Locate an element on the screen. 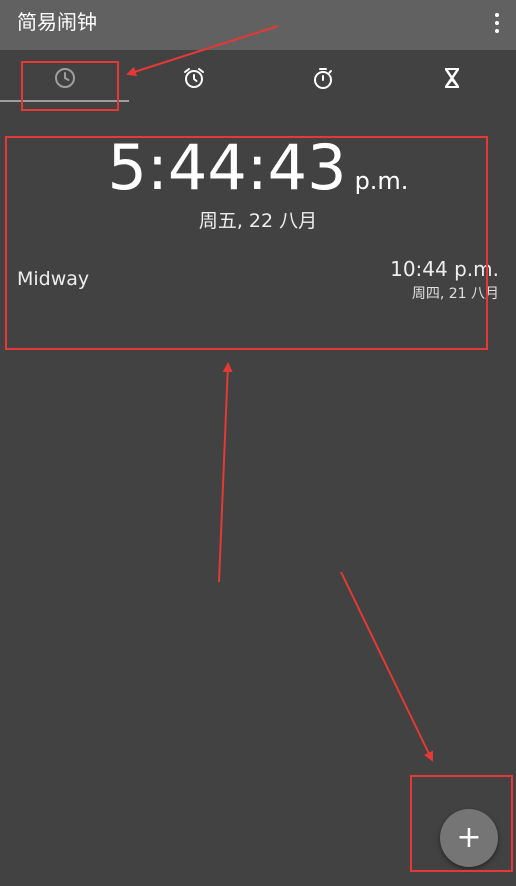 Image resolution: width=516 pixels, height=886 pixels. annotation-arrow-middle is located at coordinates (225, 472).